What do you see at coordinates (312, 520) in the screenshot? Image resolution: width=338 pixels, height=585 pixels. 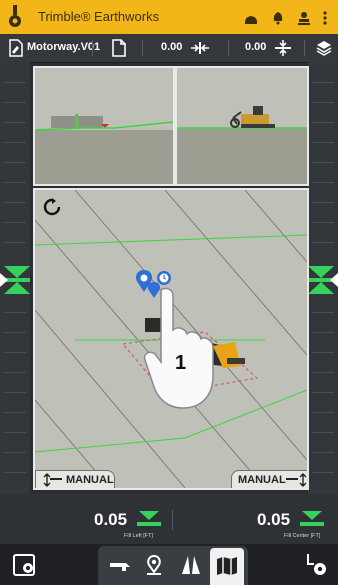 I see `fill-center-grade-icon` at bounding box center [312, 520].